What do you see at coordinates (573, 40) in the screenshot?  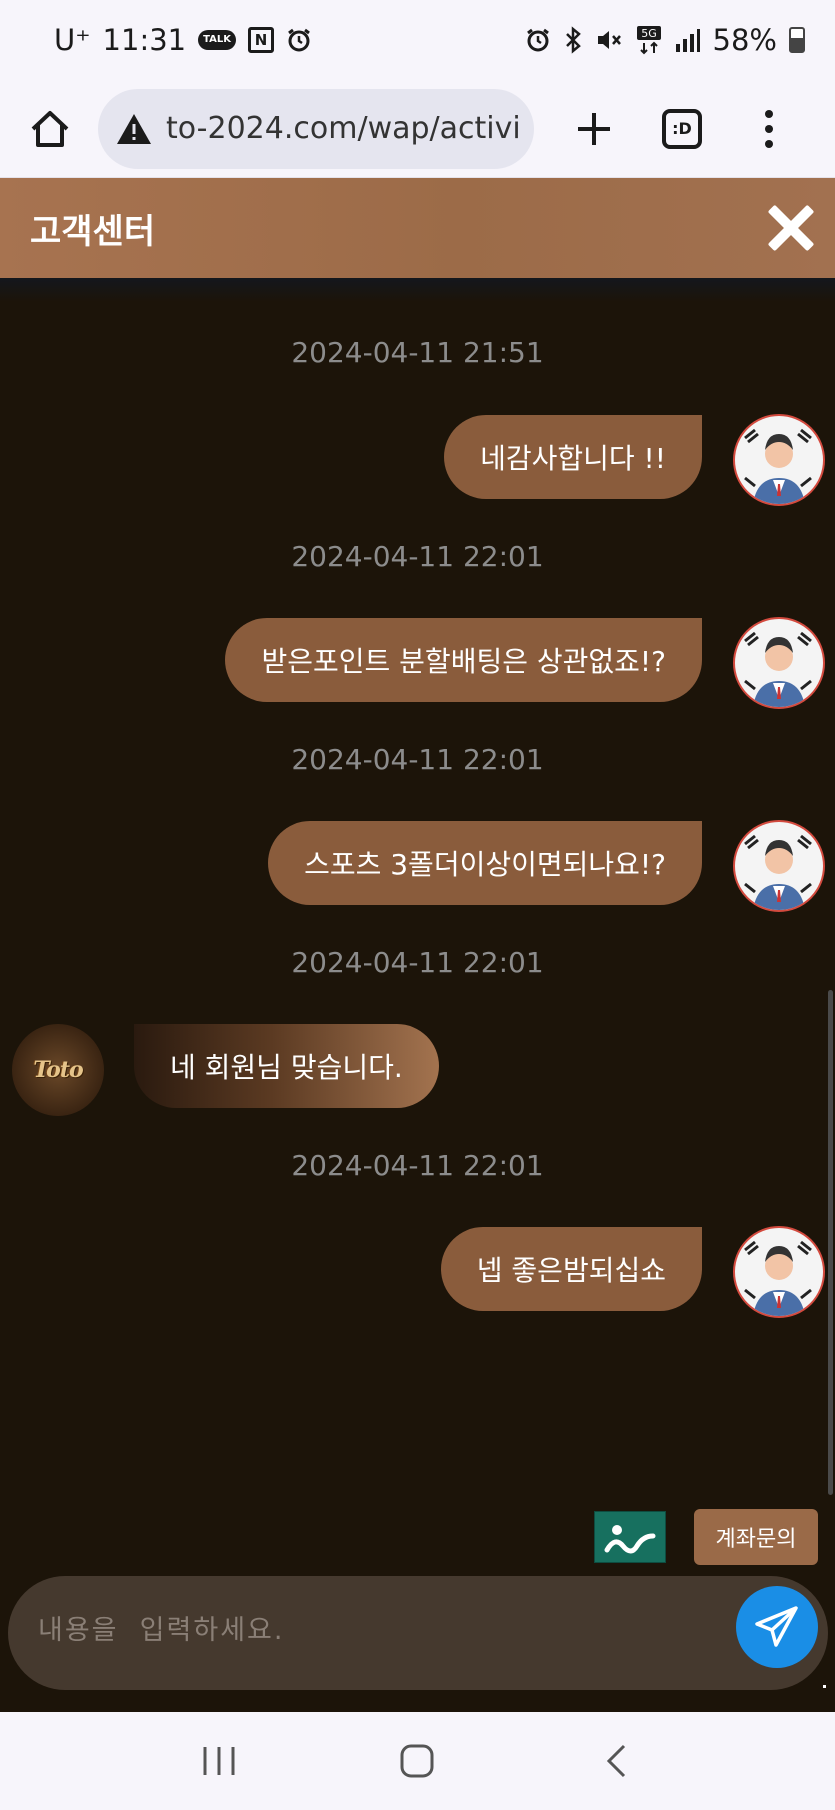 I see `bluetooth-icon` at bounding box center [573, 40].